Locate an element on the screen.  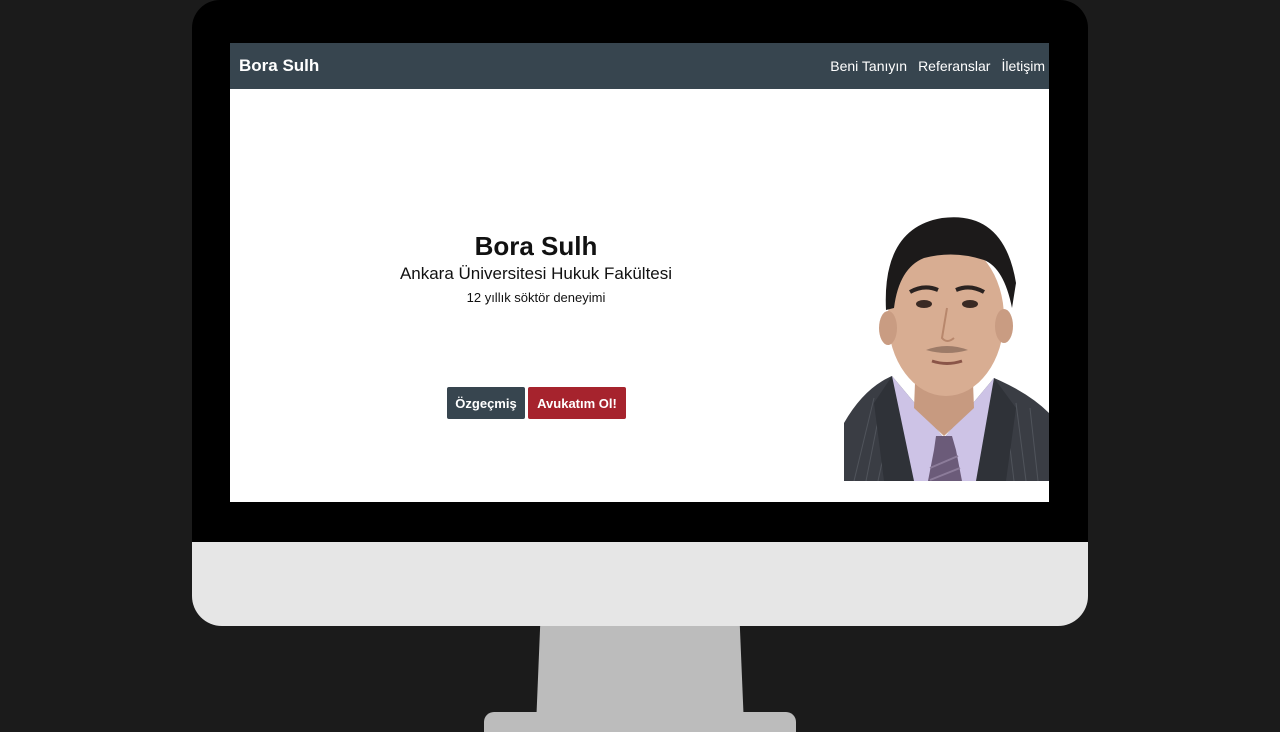
hero-buttons: Özgeçmiş Avukatım Ol! is located at coordinates (536, 403).